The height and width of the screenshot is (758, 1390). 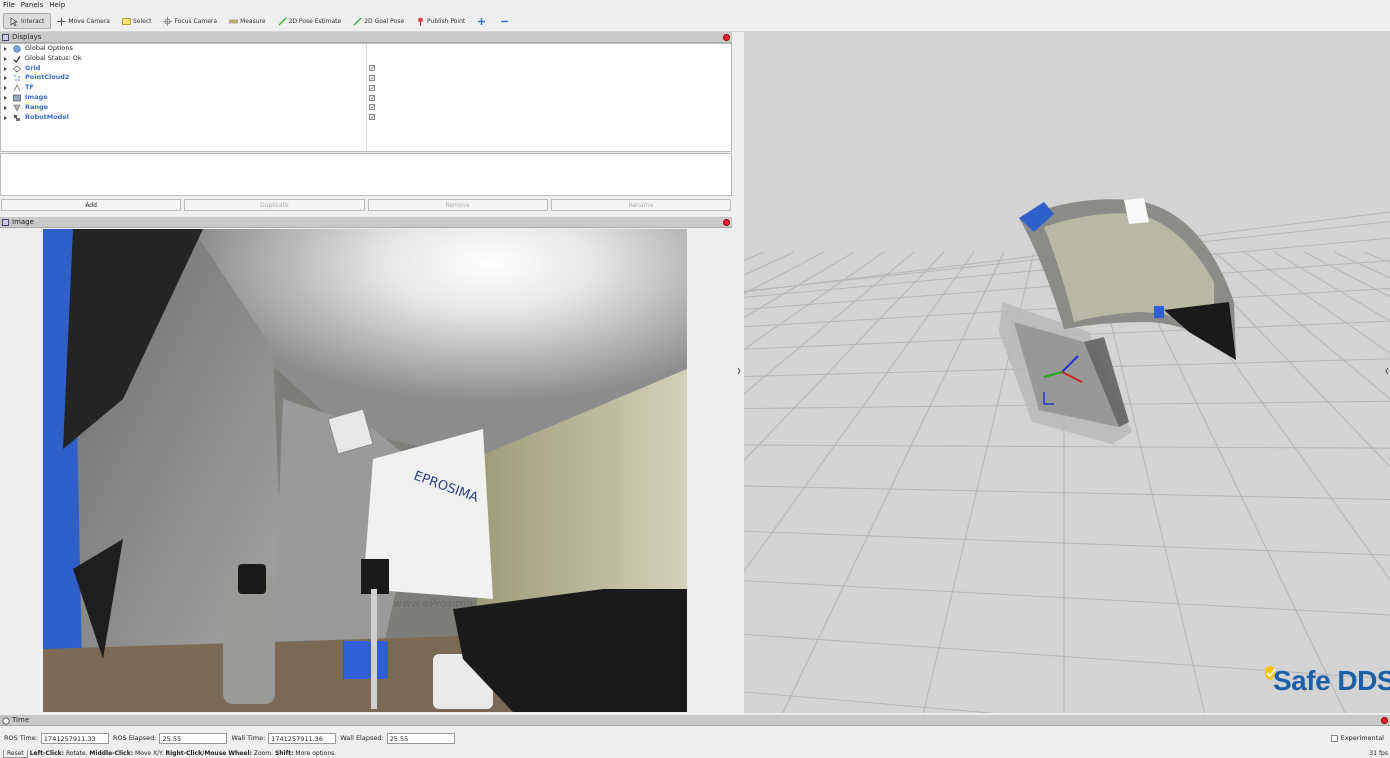 I want to click on range-icon, so click(x=17, y=108).